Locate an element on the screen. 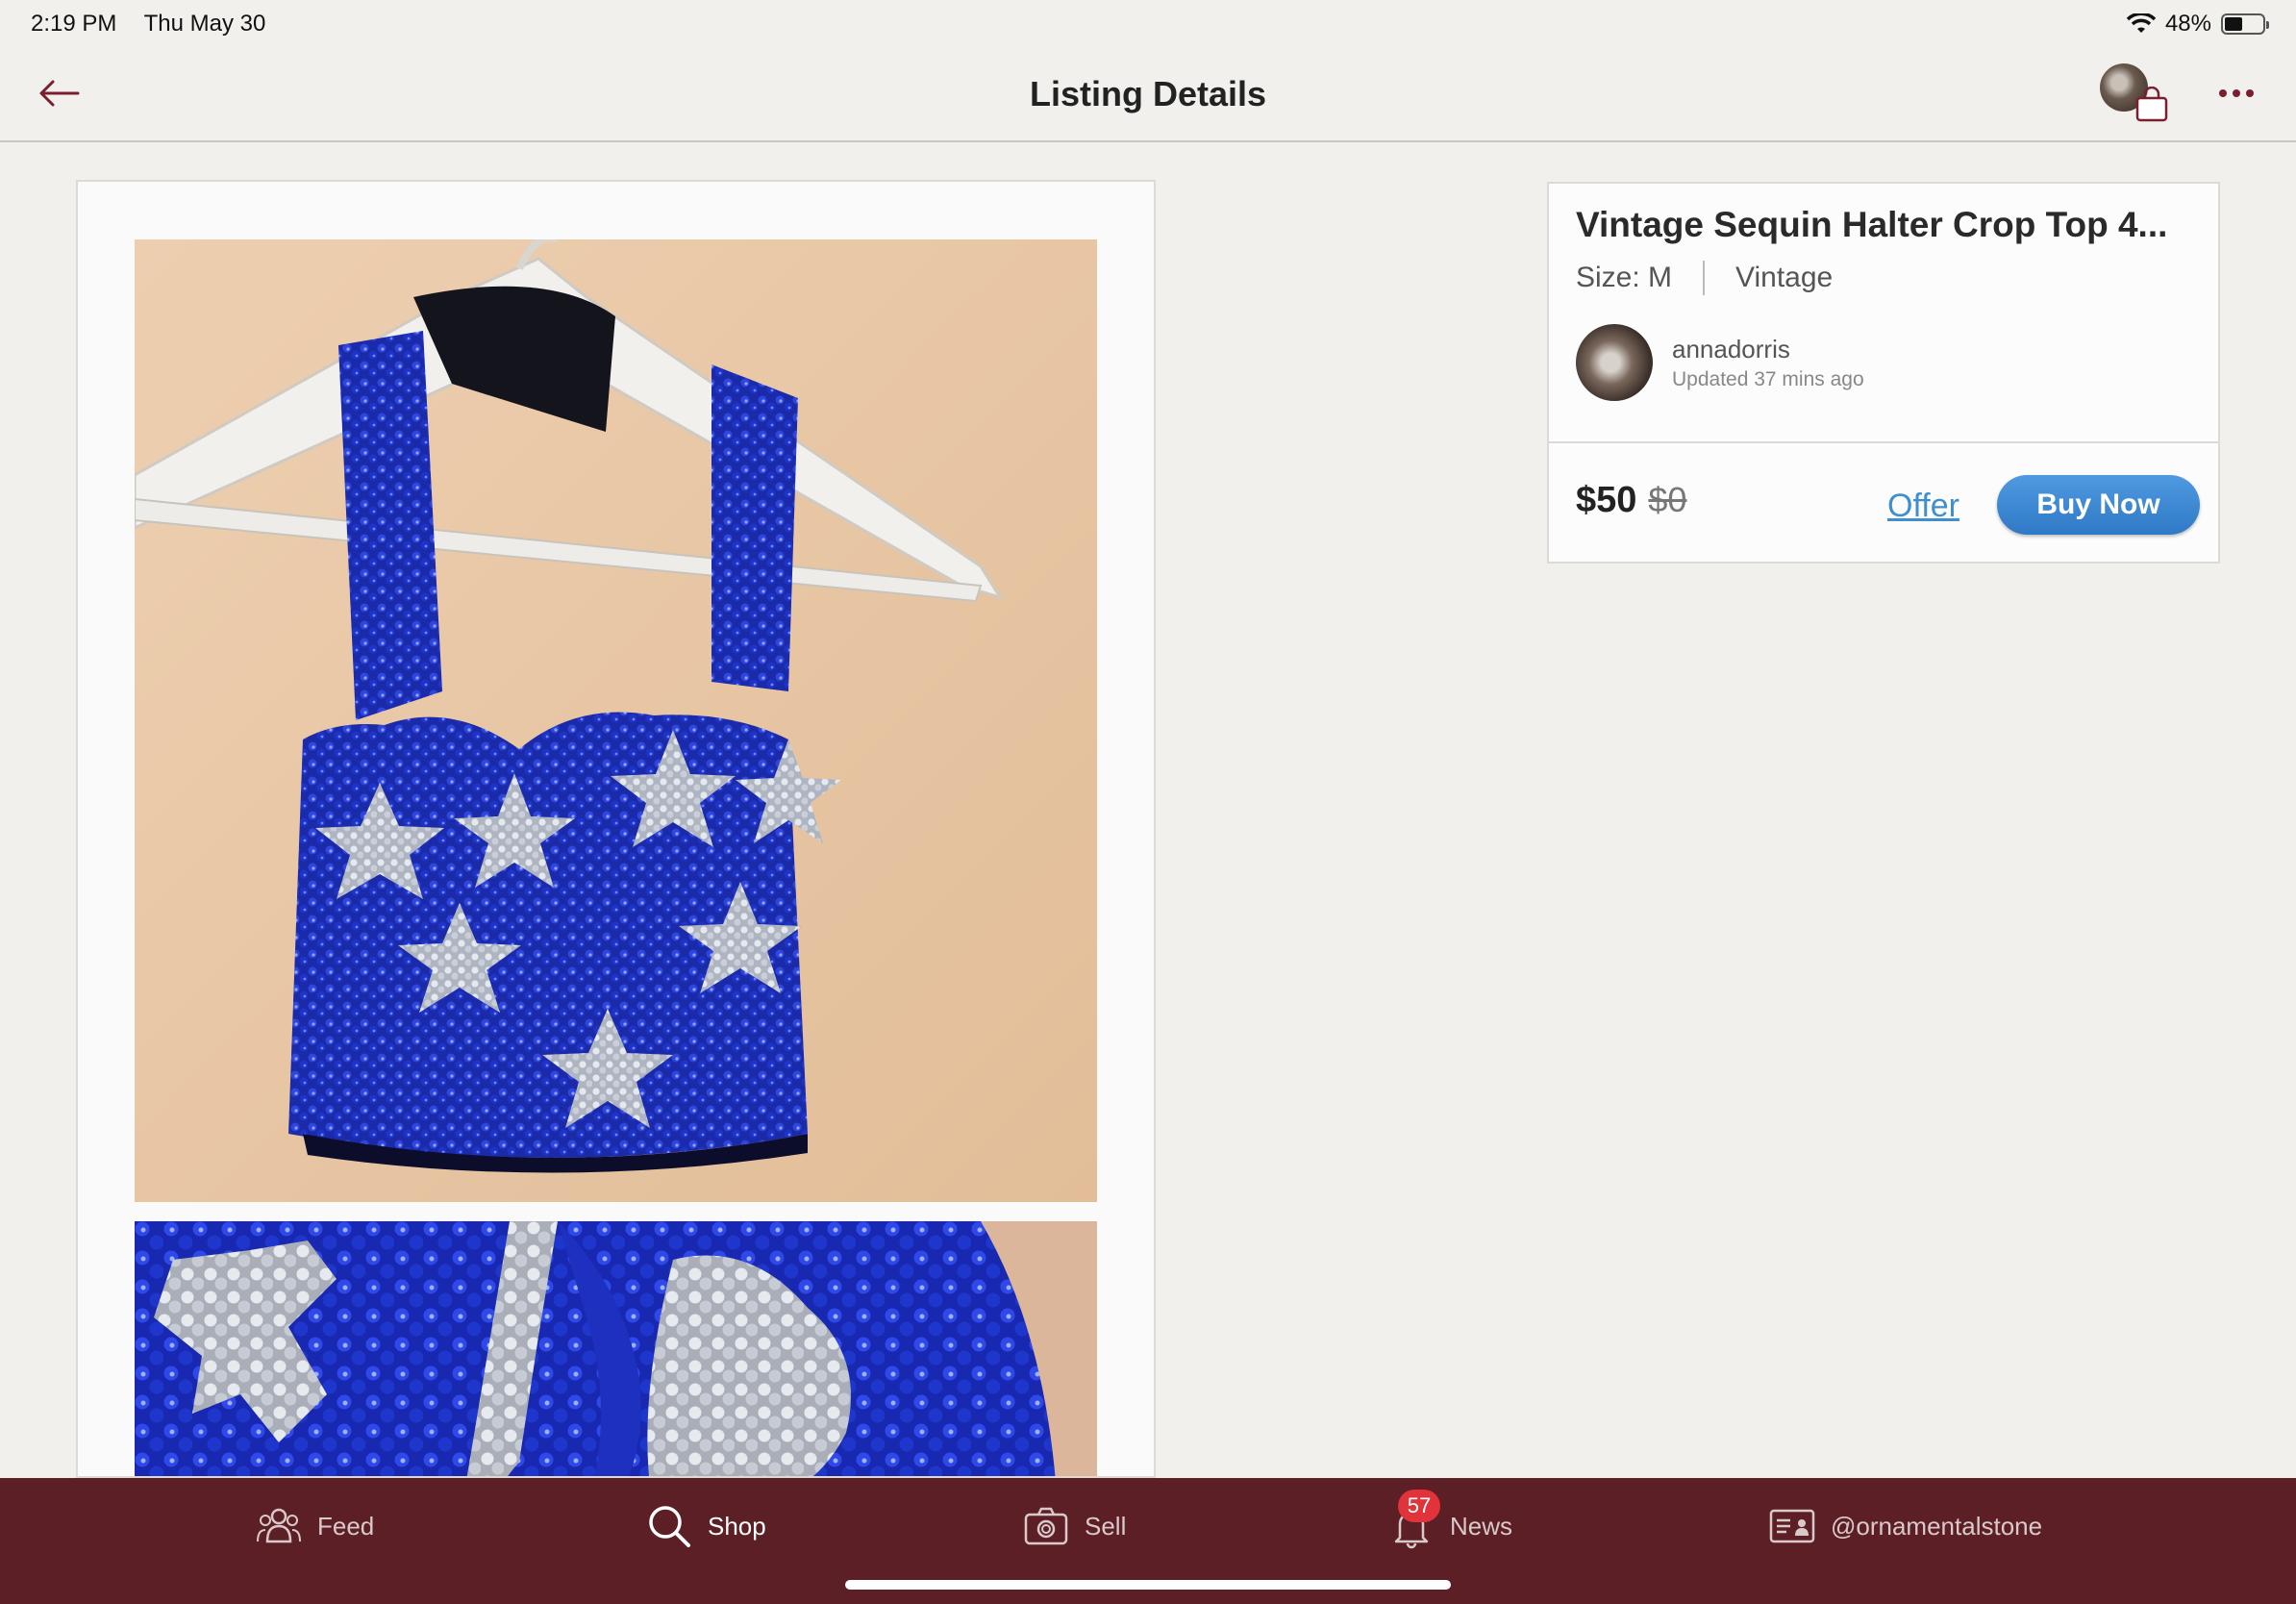 The height and width of the screenshot is (1604, 2296). more-options-button is located at coordinates (2238, 93).